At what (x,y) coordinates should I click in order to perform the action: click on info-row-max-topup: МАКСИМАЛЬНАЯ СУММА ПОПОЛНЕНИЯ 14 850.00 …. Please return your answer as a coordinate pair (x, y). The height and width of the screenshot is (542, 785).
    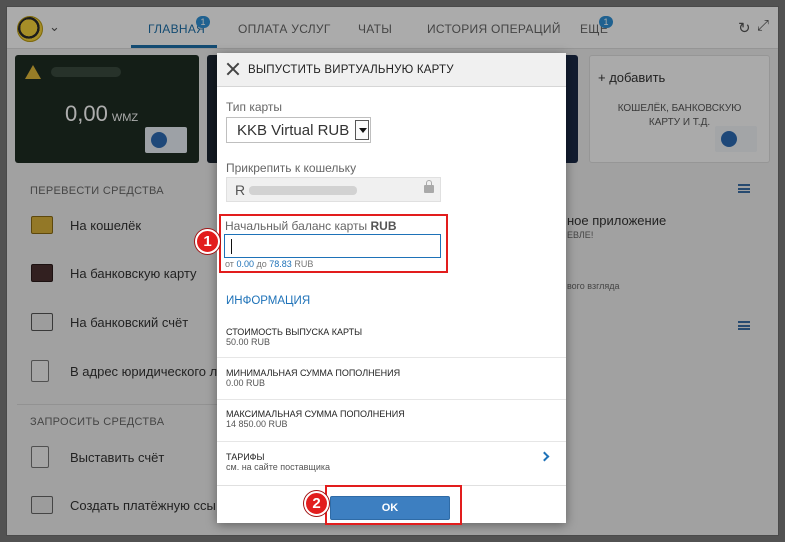
    Looking at the image, I should click on (391, 421).